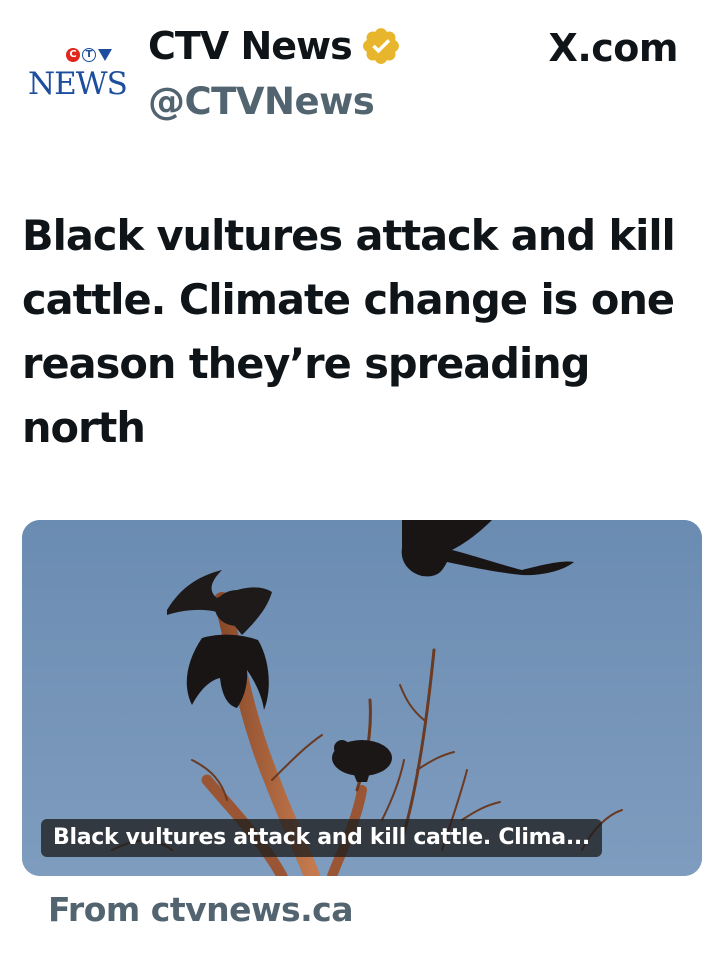 Image resolution: width=723 pixels, height=960 pixels. I want to click on tweet-header: C T NEWS CTV News @CTVNews X.com, so click(361, 70).